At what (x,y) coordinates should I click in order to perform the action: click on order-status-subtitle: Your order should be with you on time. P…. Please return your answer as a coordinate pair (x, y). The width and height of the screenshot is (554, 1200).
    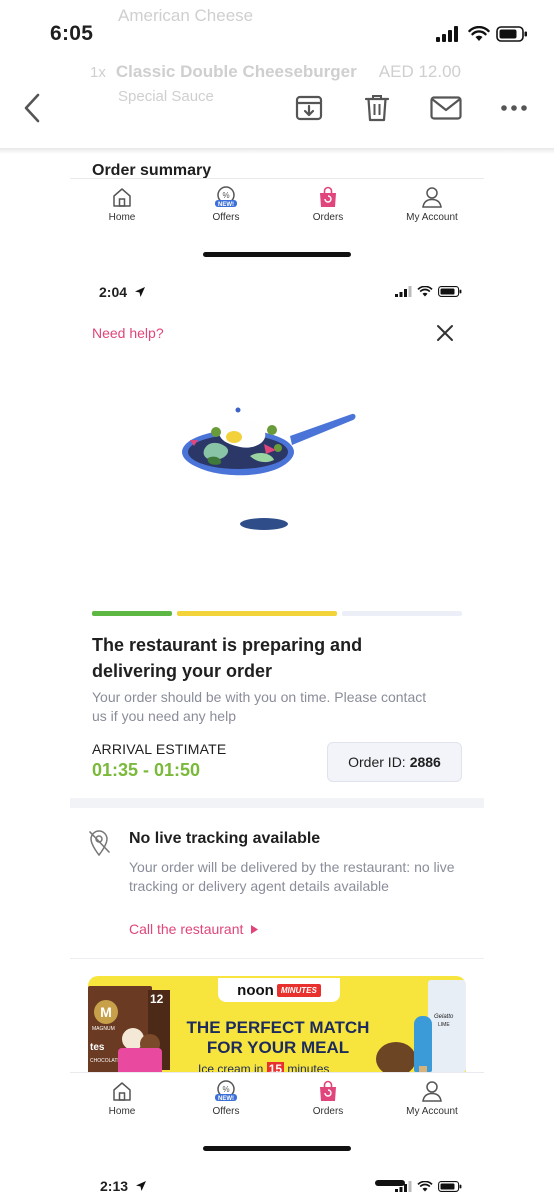
    Looking at the image, I should click on (259, 706).